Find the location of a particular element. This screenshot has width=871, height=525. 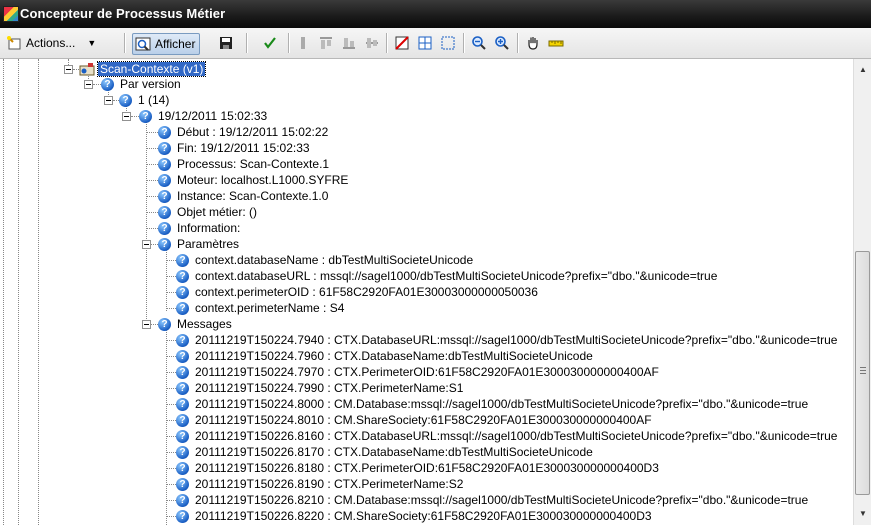

align-center-button is located at coordinates (372, 43).